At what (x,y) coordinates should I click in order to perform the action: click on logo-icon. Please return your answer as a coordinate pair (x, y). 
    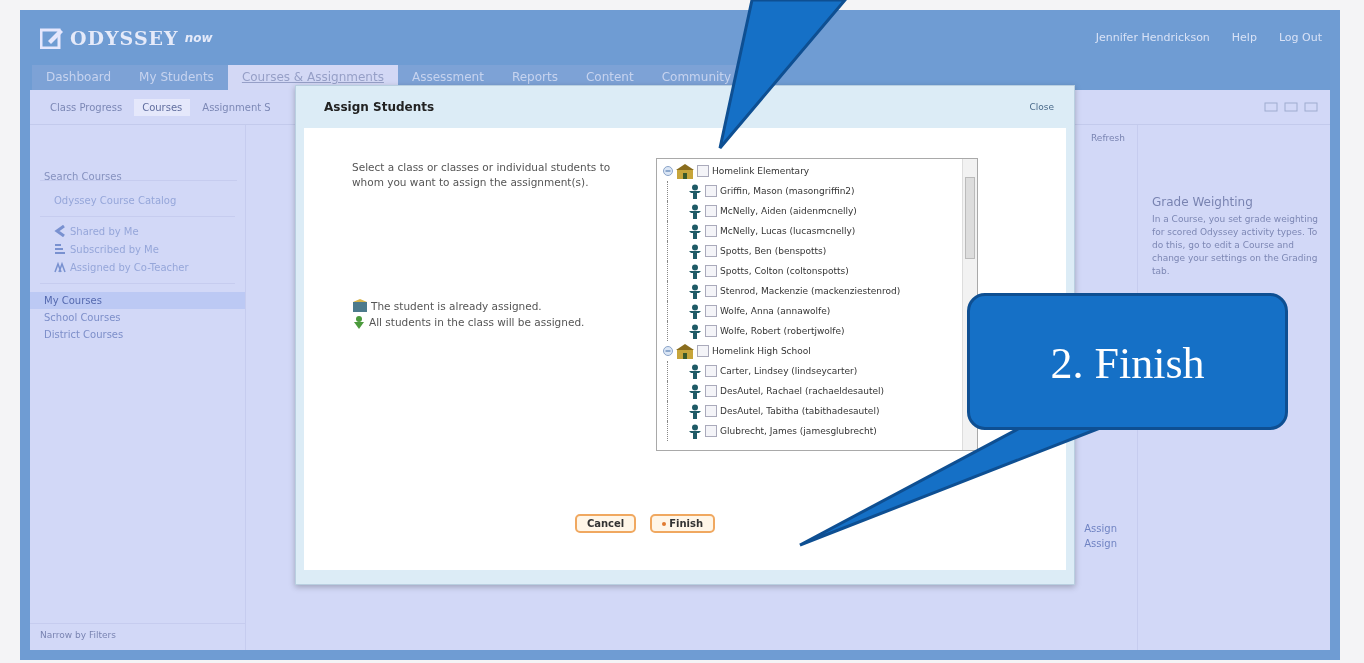
    Looking at the image, I should click on (52, 37).